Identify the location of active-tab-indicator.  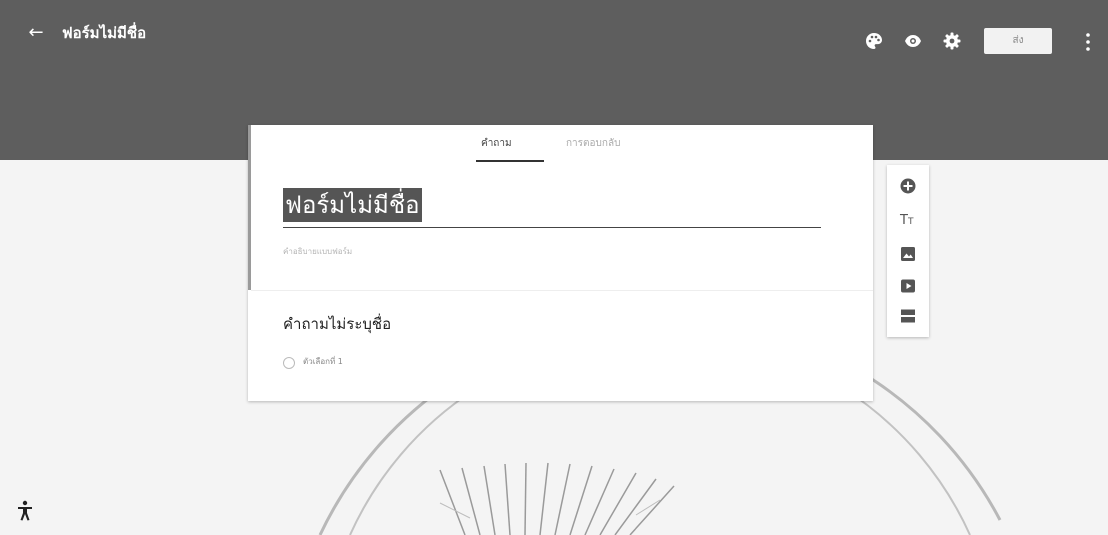
(510, 161).